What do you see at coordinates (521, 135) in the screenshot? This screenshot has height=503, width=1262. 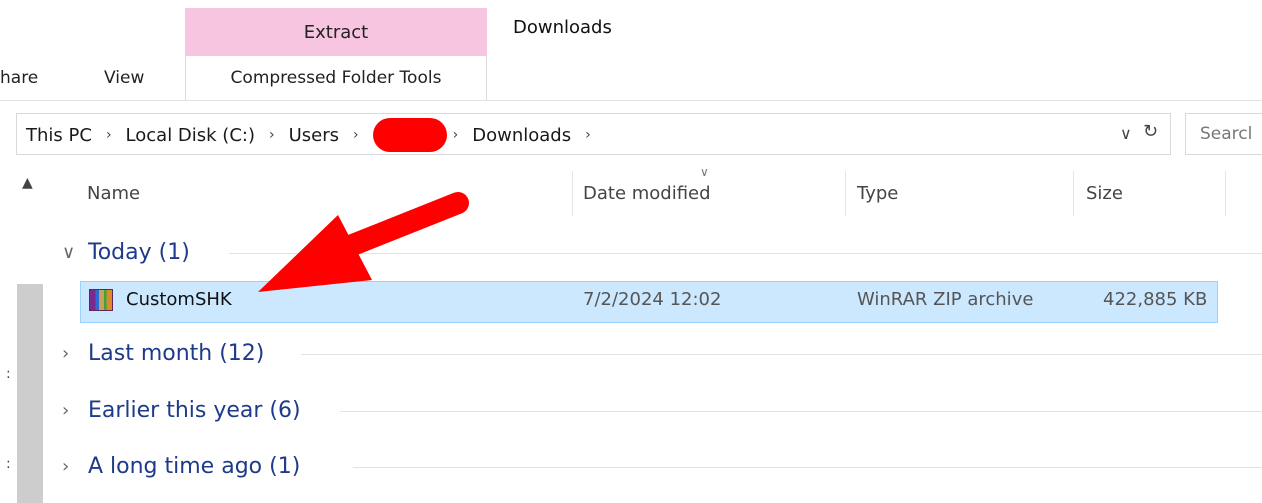 I see `crumb-downloads: Downloads` at bounding box center [521, 135].